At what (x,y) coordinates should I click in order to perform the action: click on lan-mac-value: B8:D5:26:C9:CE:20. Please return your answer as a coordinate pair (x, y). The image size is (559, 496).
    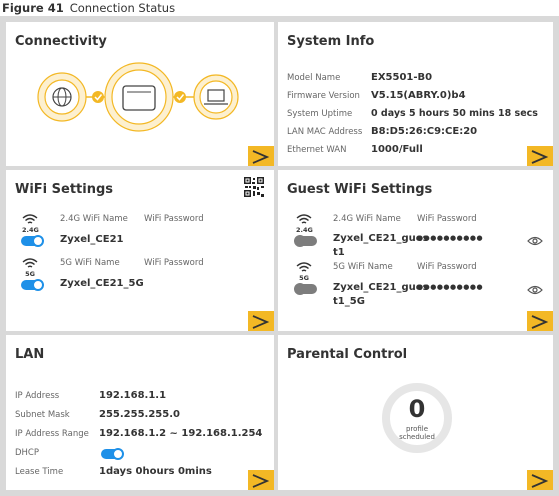
    Looking at the image, I should click on (424, 131).